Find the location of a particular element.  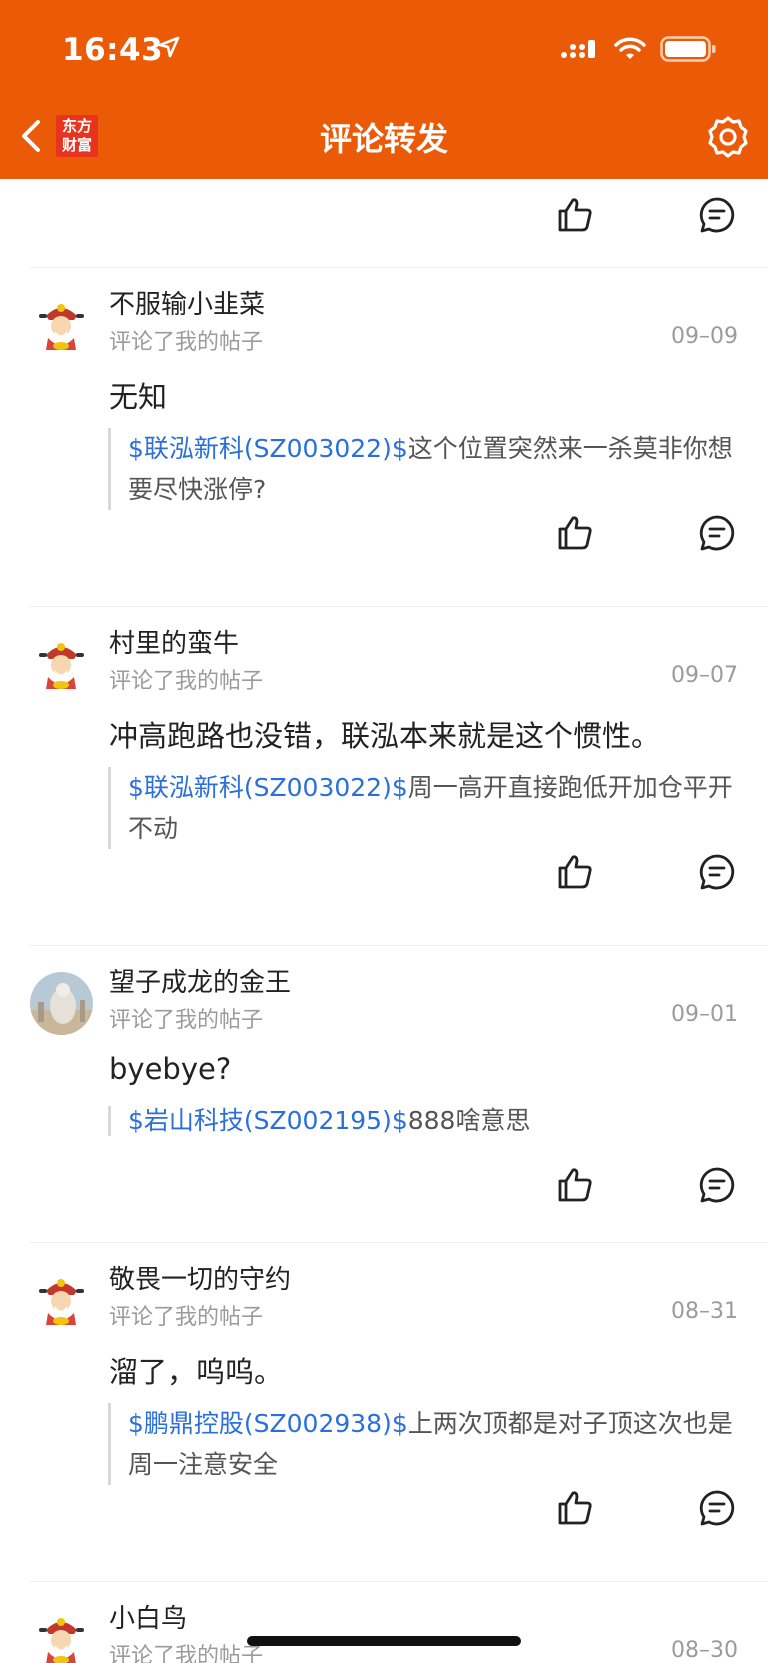

status-time: 16:43 is located at coordinates (113, 50).